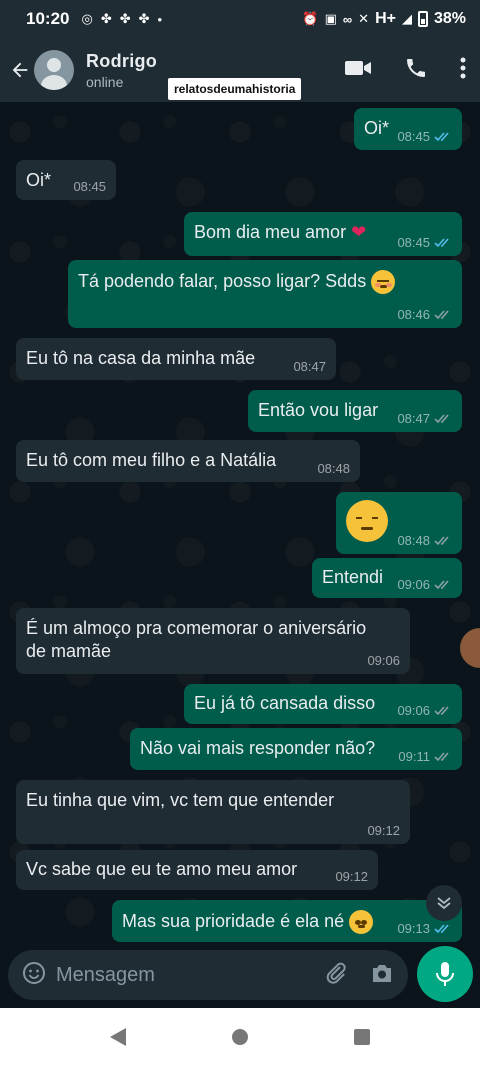 This screenshot has height=1066, width=480. I want to click on back-arrow-icon, so click(20, 70).